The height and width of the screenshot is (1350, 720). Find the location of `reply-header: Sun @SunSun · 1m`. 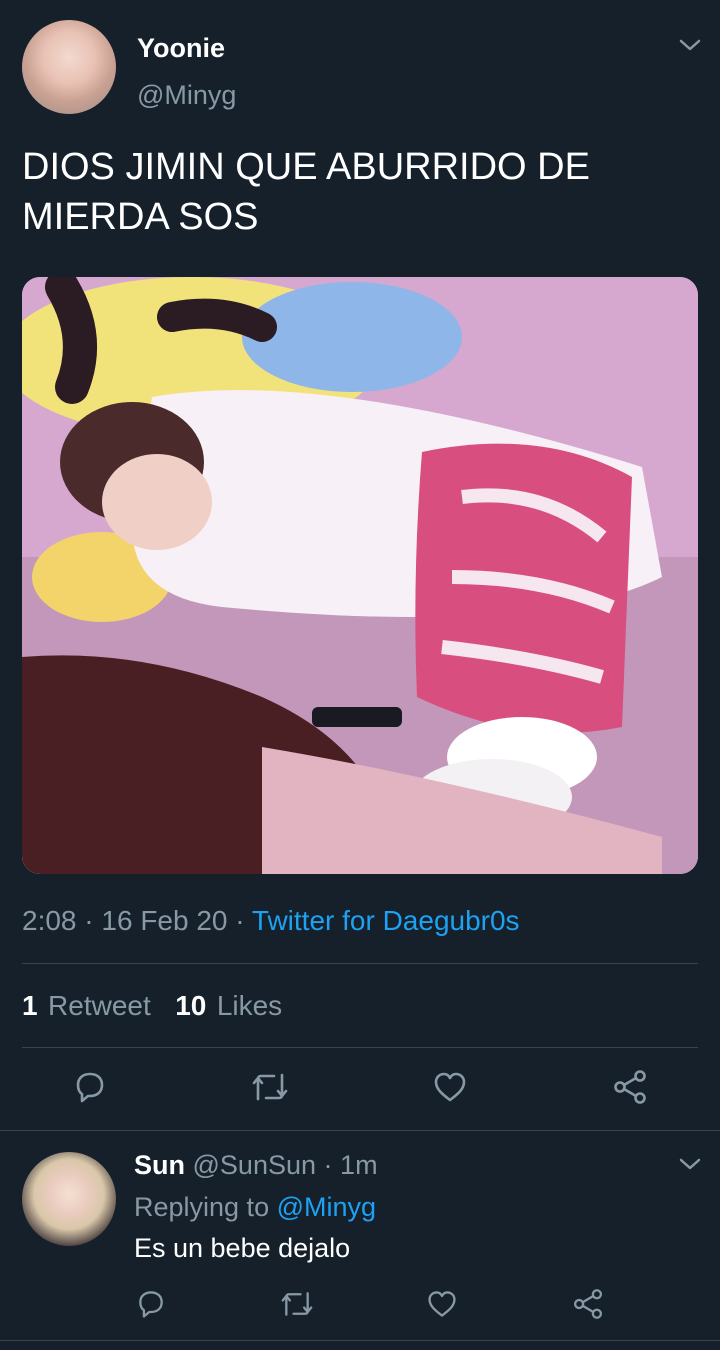

reply-header: Sun @SunSun · 1m is located at coordinates (256, 1165).